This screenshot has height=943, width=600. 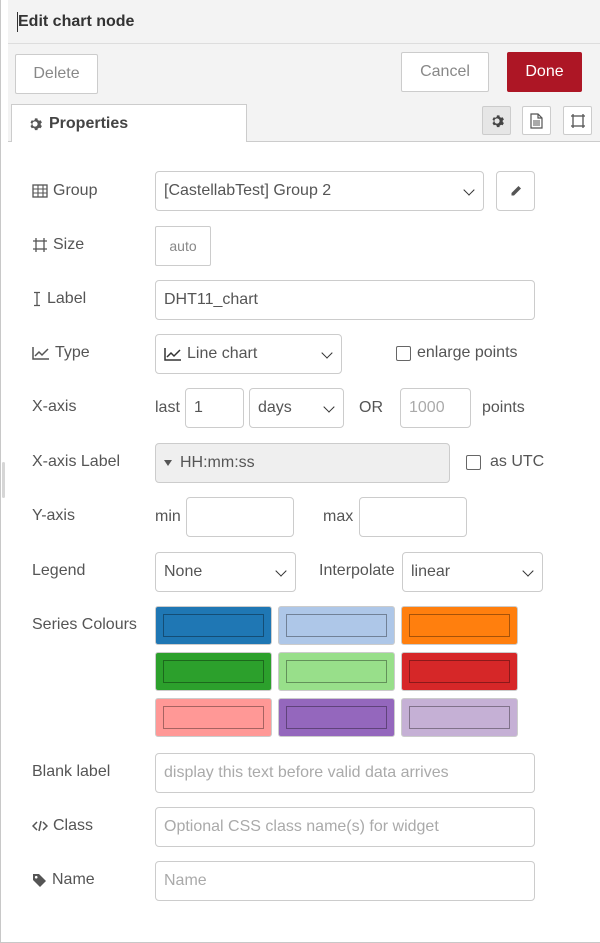 What do you see at coordinates (304, 22) in the screenshot?
I see `title-bar: Edit chart node` at bounding box center [304, 22].